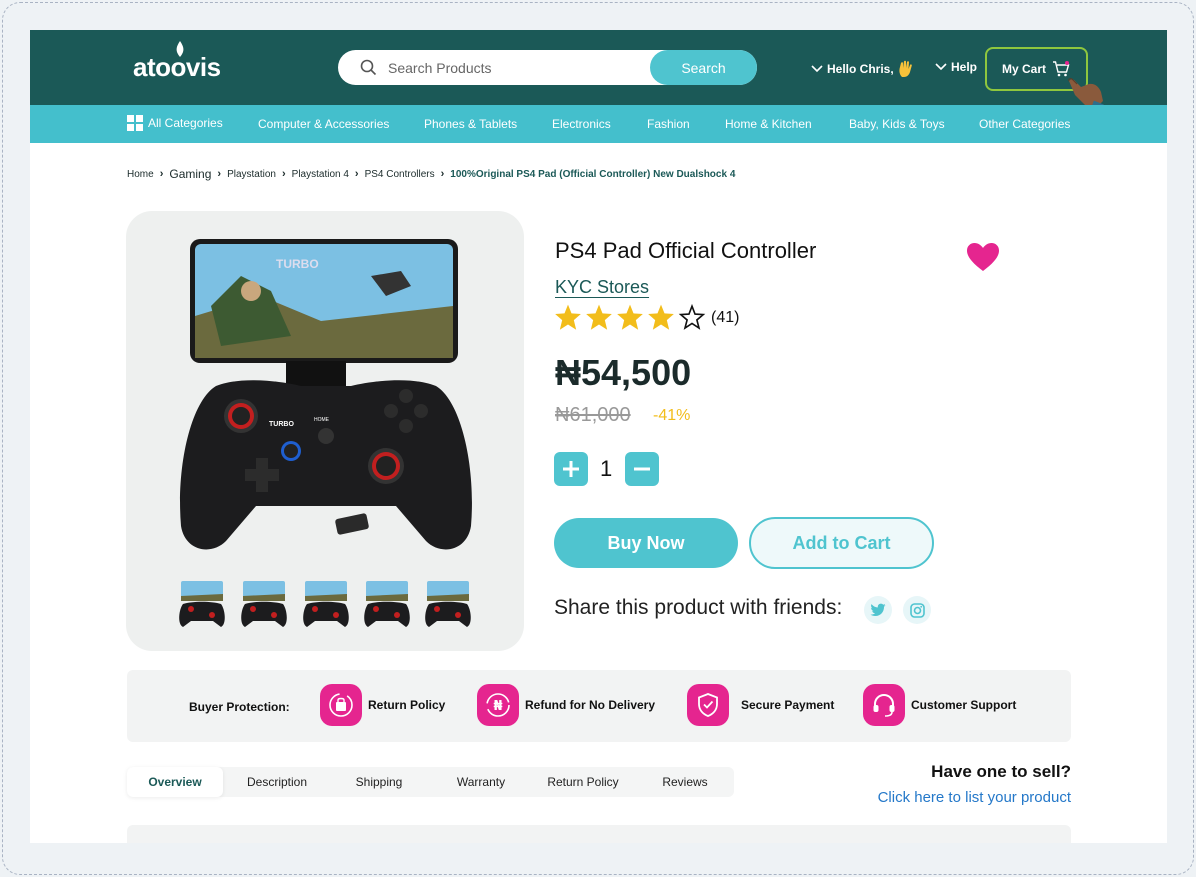 The height and width of the screenshot is (877, 1196). I want to click on nav-label: All Categories, so click(185, 123).